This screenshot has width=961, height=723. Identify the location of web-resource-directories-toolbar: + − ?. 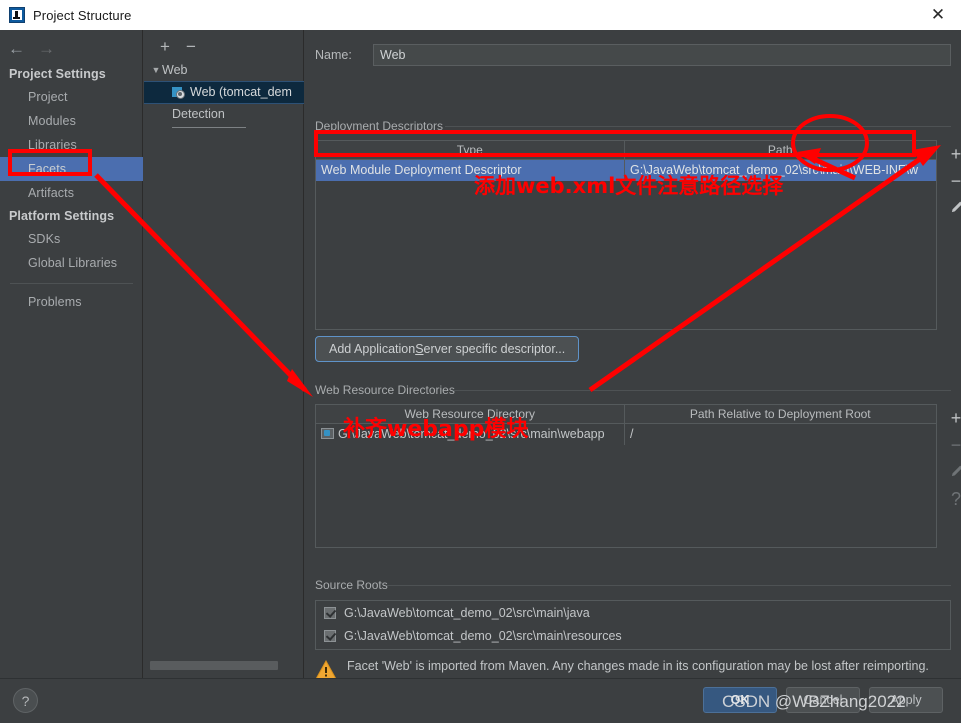
(951, 458).